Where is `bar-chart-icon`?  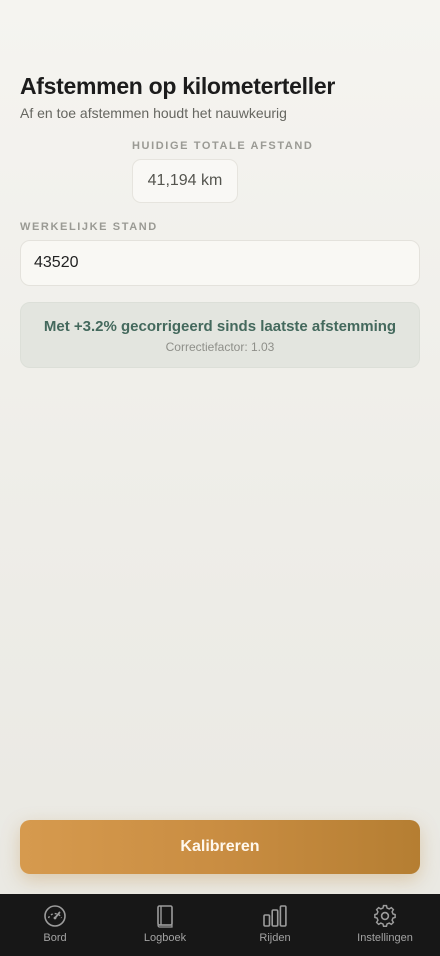
bar-chart-icon is located at coordinates (275, 916).